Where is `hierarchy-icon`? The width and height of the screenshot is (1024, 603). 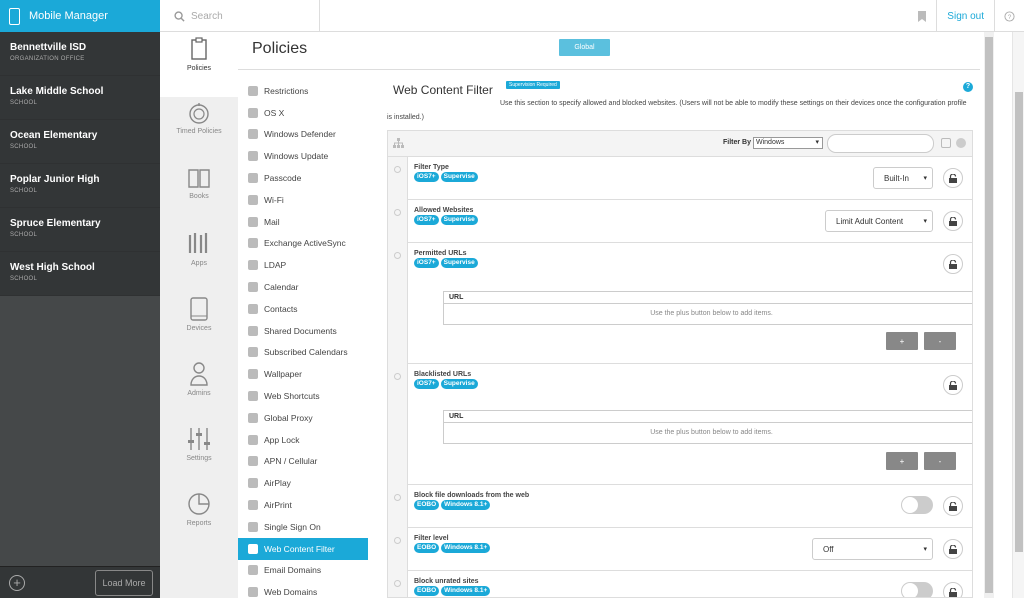
hierarchy-icon is located at coordinates (398, 143).